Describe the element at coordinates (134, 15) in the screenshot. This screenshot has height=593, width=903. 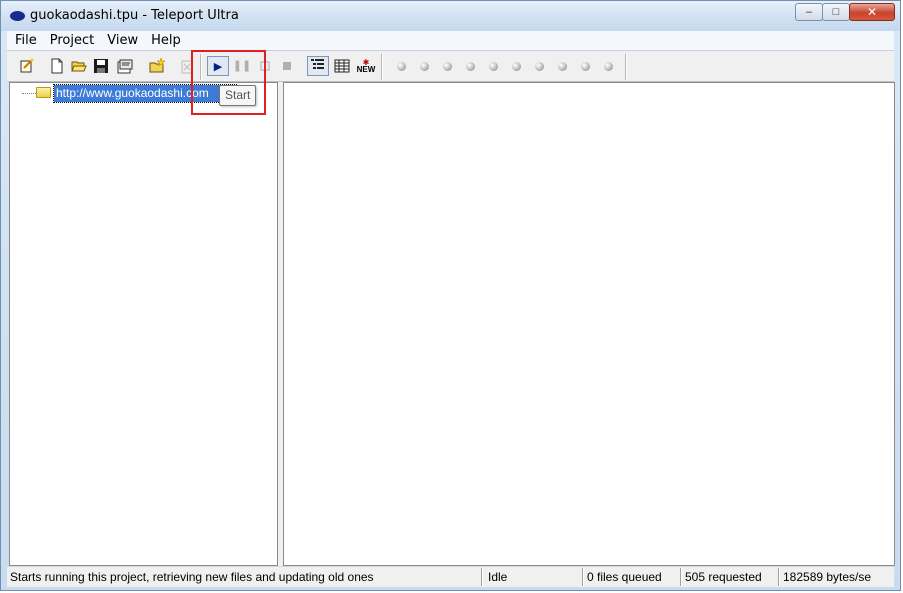
I see `window-title: guokaodashi.tpu - Teleport Ultra` at that location.